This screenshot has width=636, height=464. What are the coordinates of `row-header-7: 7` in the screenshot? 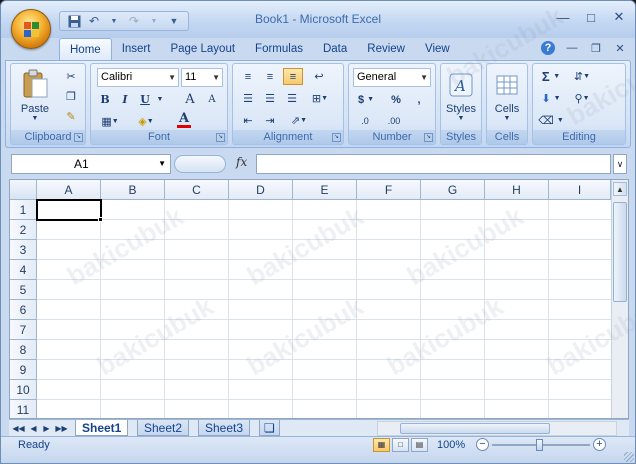 It's located at (23, 330).